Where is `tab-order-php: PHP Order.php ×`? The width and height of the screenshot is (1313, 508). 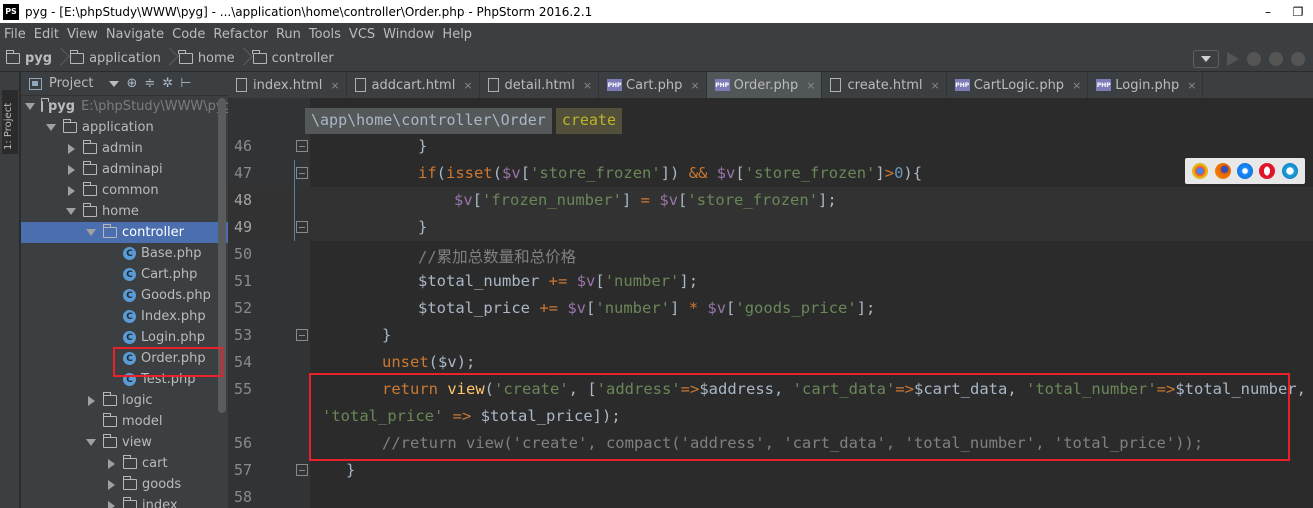
tab-order-php: PHP Order.php × is located at coordinates (764, 85).